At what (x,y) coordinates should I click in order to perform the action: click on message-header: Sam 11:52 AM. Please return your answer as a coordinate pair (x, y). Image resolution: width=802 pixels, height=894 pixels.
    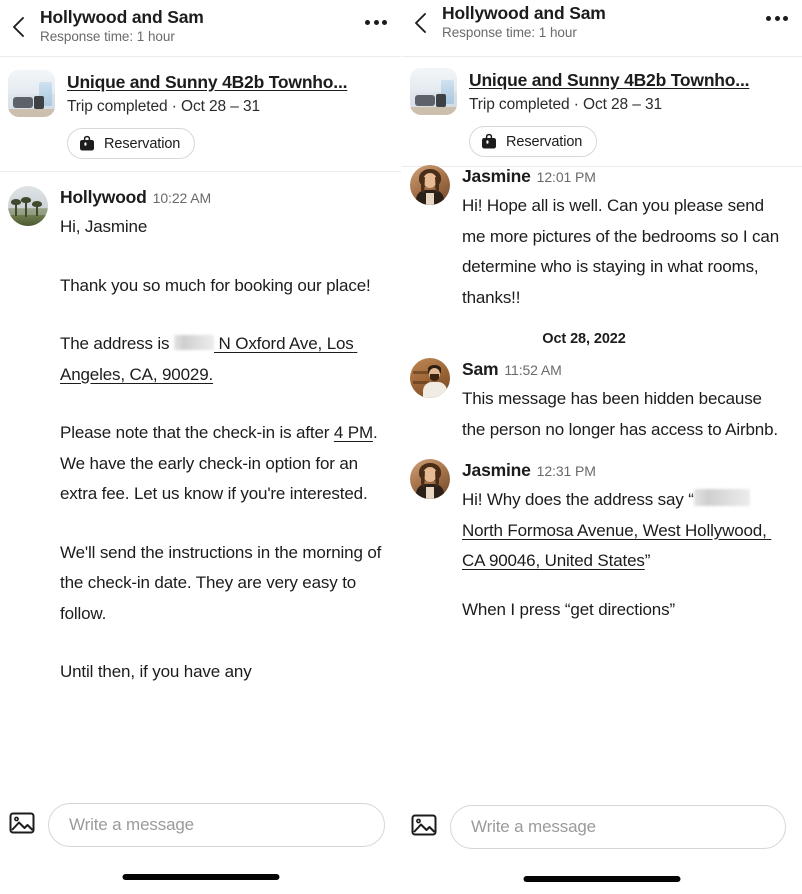
    Looking at the image, I should click on (625, 370).